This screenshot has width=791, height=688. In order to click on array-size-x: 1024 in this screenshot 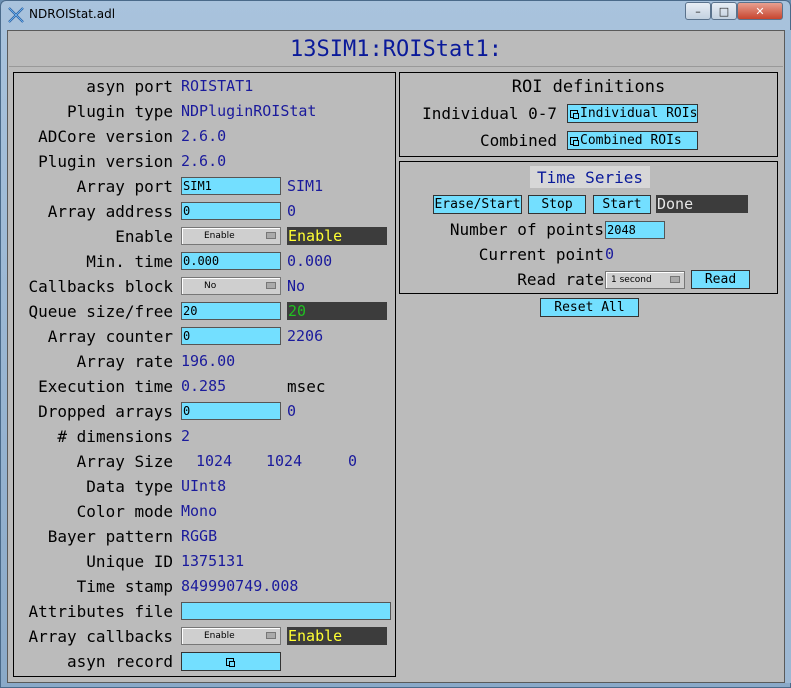, I will do `click(214, 461)`.